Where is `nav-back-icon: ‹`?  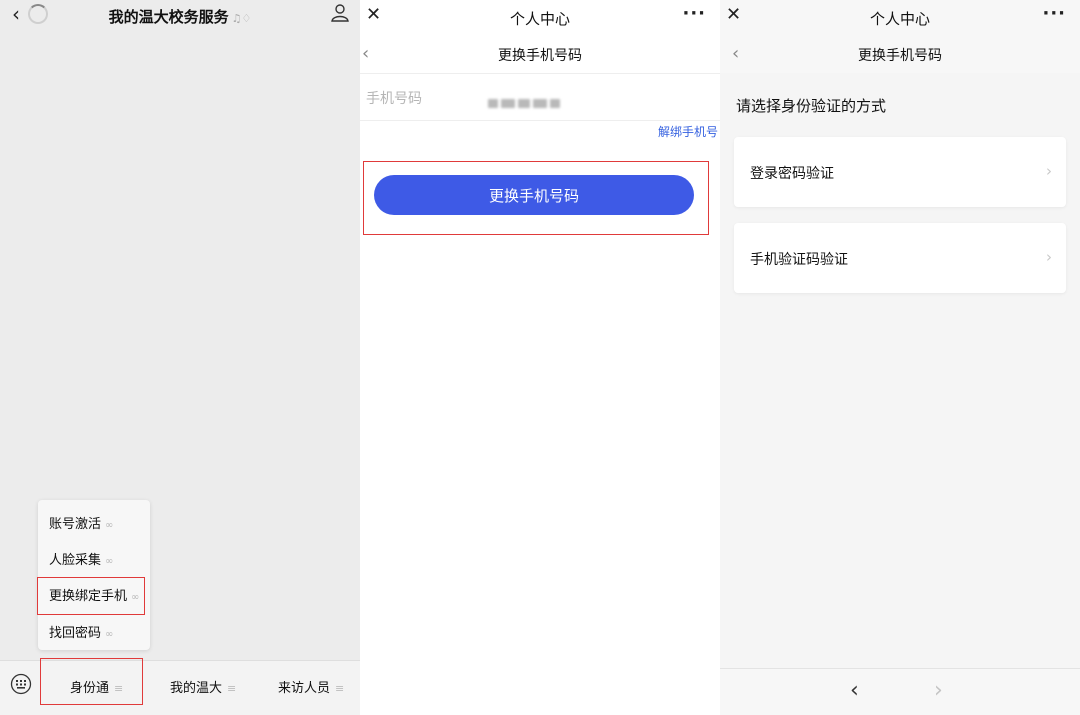
nav-back-icon: ‹ is located at coordinates (854, 690).